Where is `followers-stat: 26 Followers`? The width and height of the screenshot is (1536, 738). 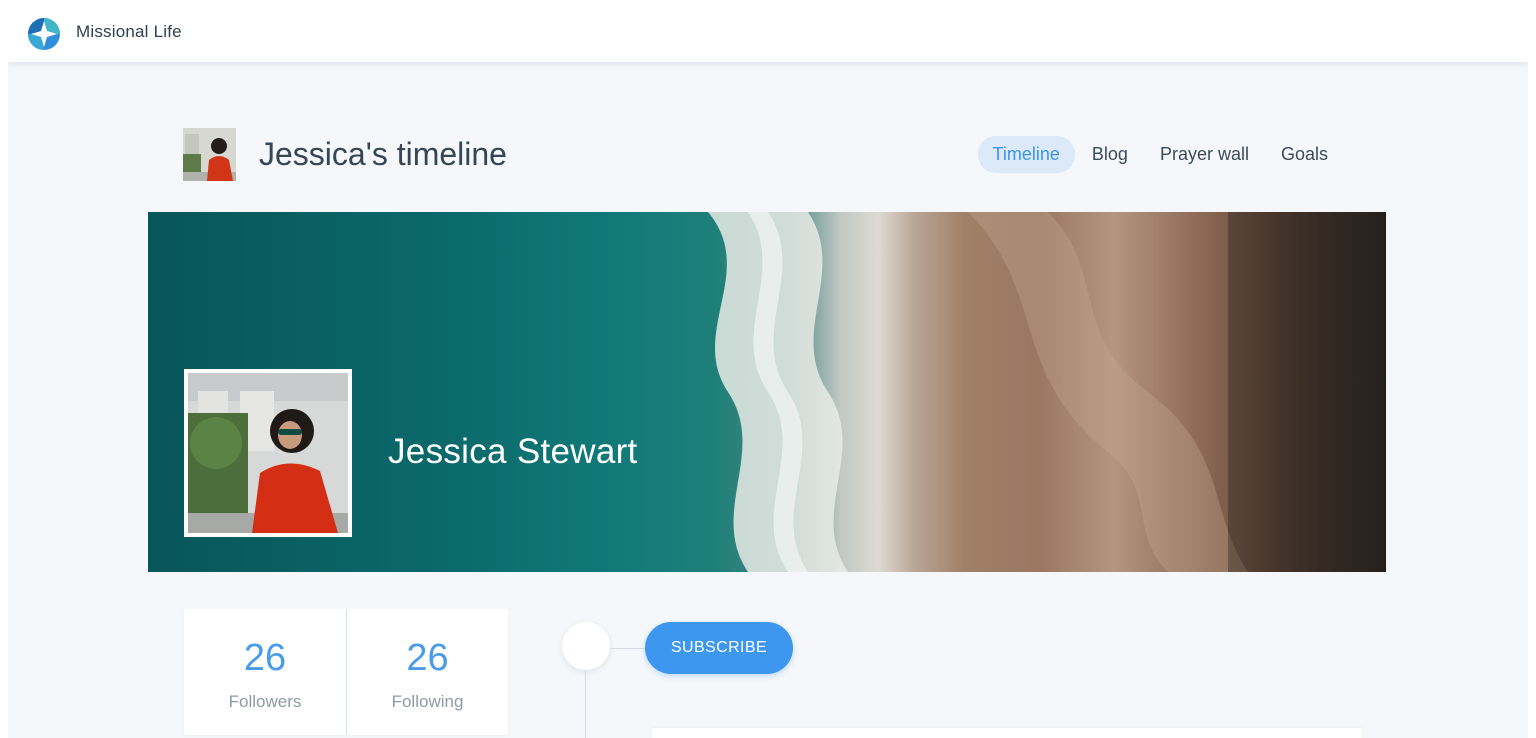
followers-stat: 26 Followers is located at coordinates (265, 672).